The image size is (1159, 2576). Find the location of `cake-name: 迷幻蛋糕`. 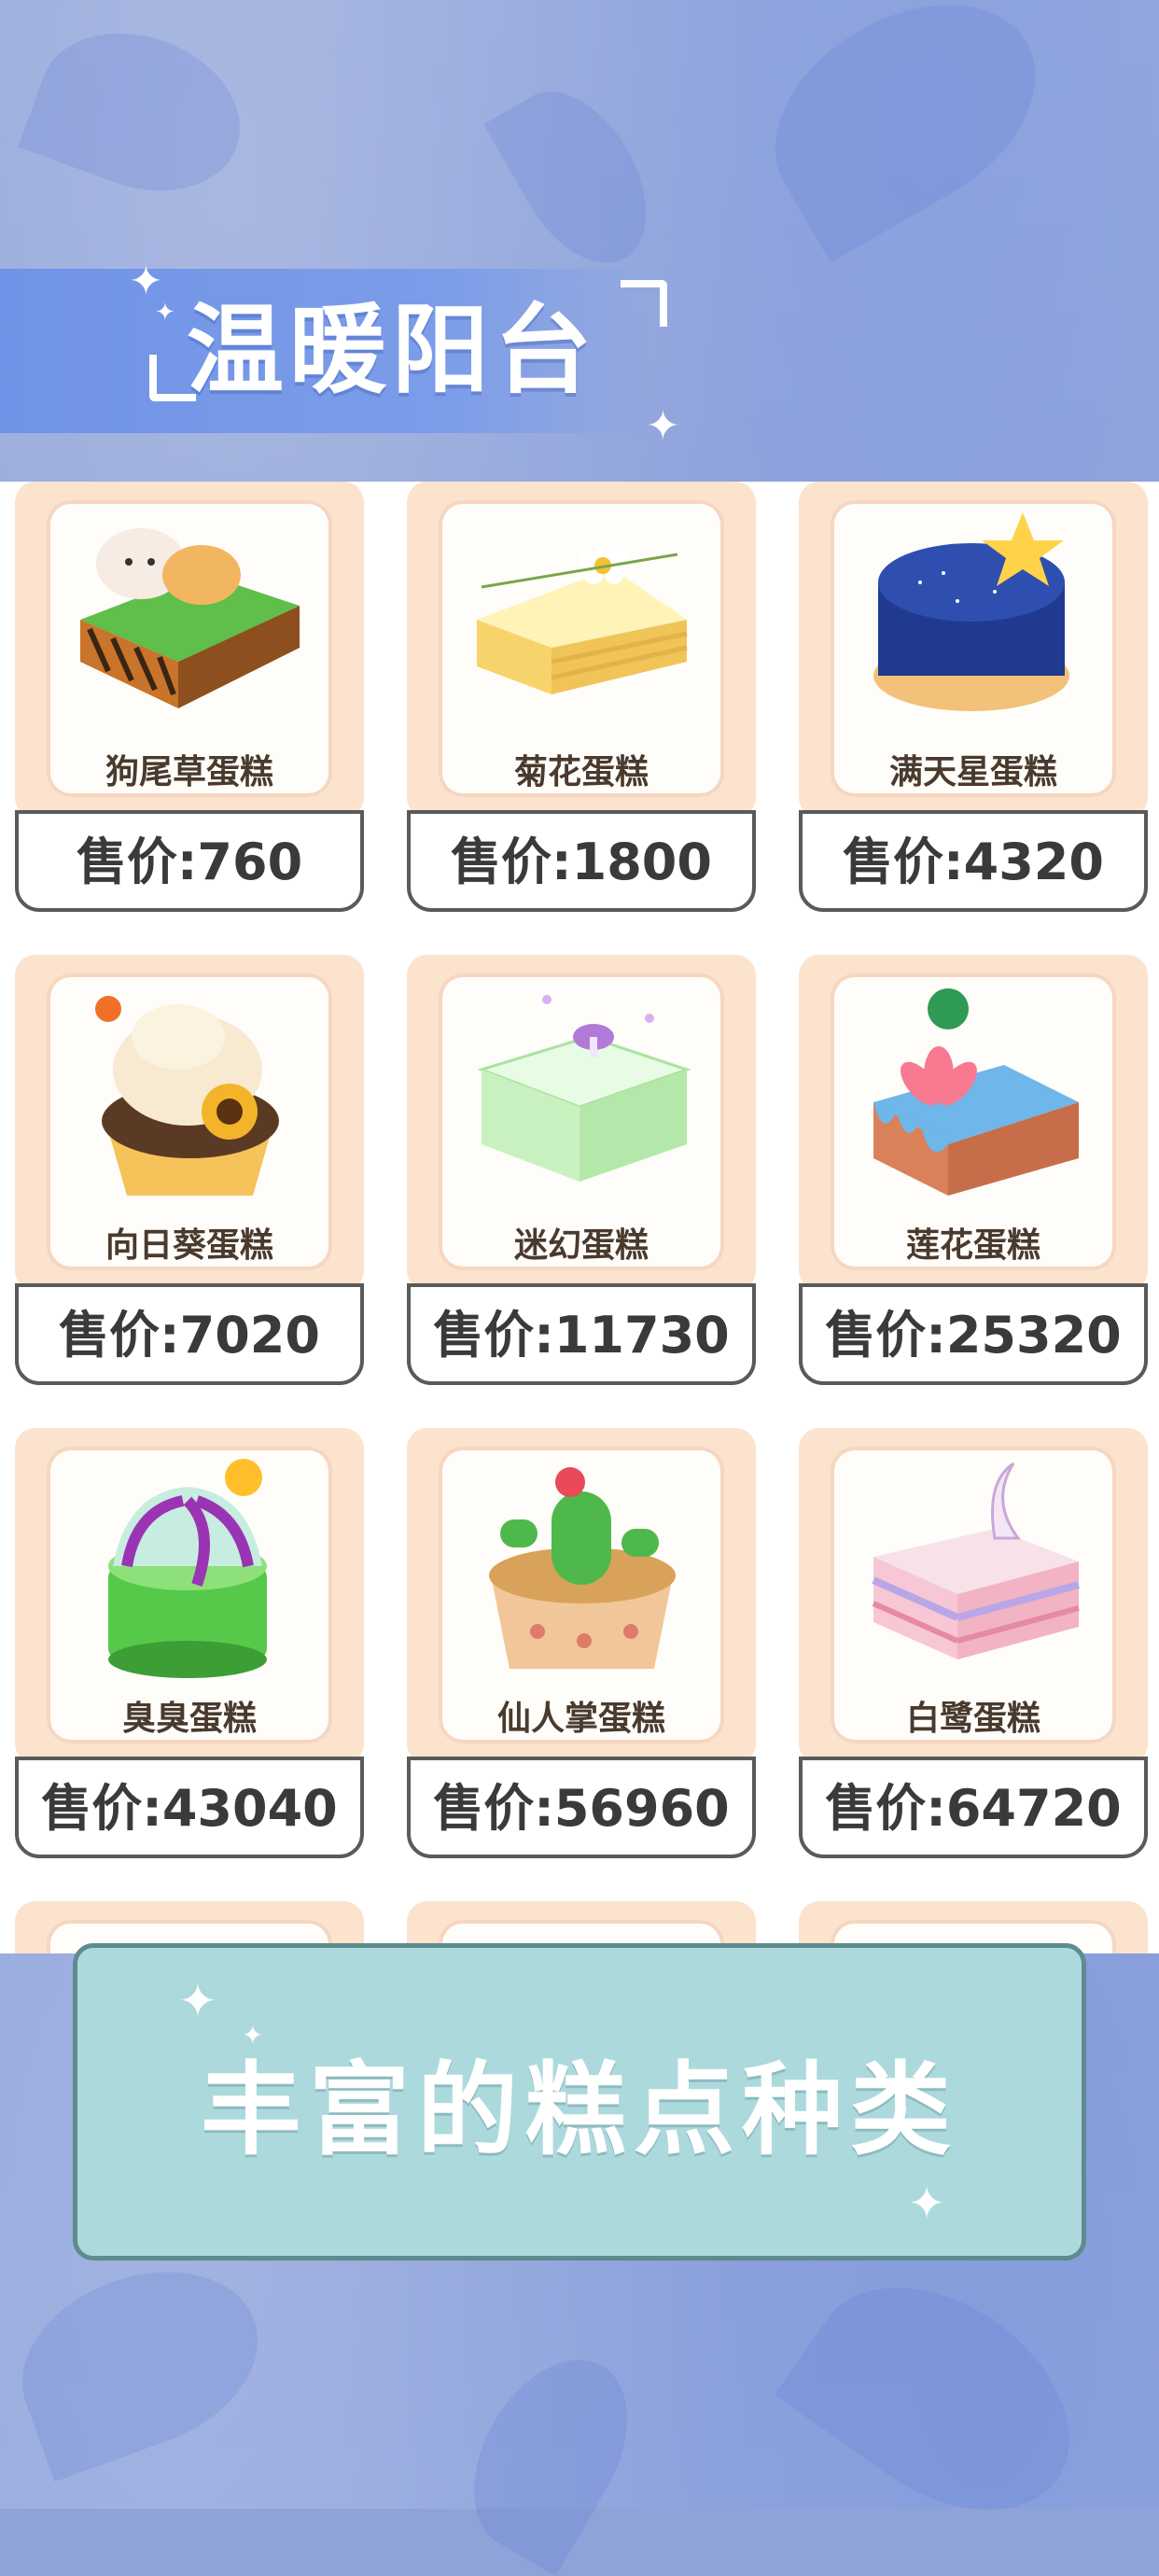

cake-name: 迷幻蛋糕 is located at coordinates (581, 1245).